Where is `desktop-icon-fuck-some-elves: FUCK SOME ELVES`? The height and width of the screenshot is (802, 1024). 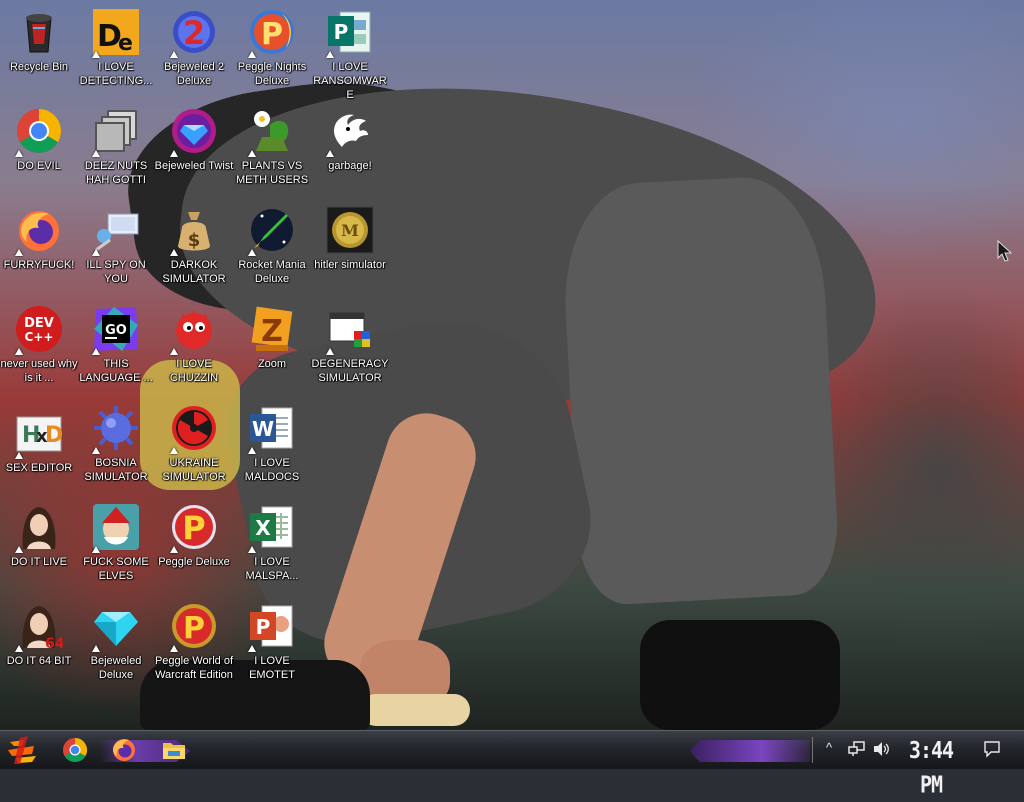 desktop-icon-fuck-some-elves: FUCK SOME ELVES is located at coordinates (116, 544).